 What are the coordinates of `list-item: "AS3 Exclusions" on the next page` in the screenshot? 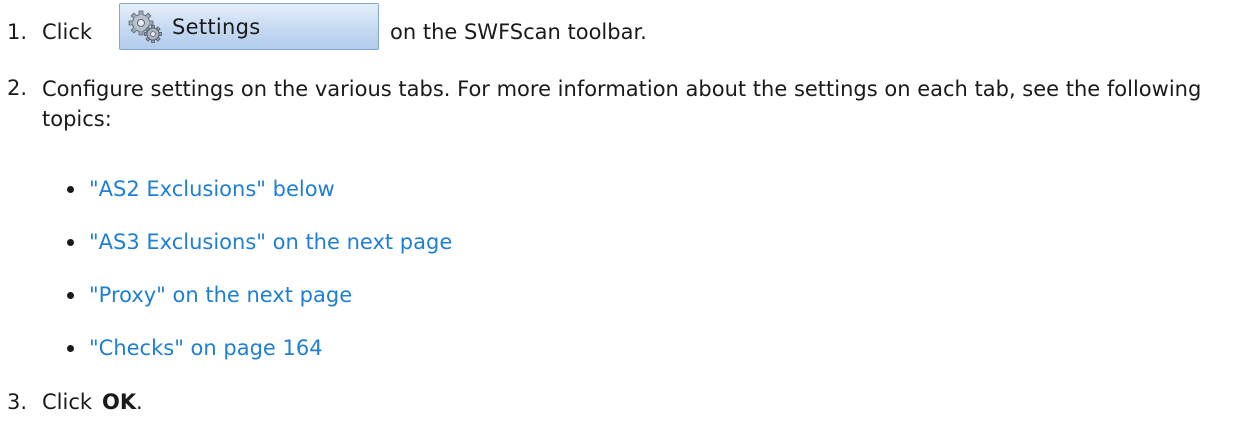 It's located at (347, 242).